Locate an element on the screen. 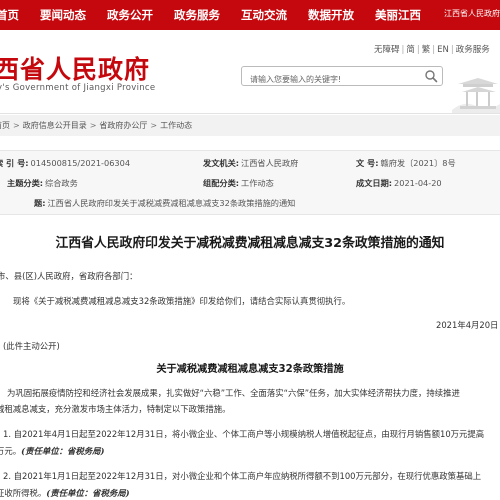 The width and height of the screenshot is (500, 500). meta-issuer: 发文机关: 江西省人民政府 is located at coordinates (250, 163).